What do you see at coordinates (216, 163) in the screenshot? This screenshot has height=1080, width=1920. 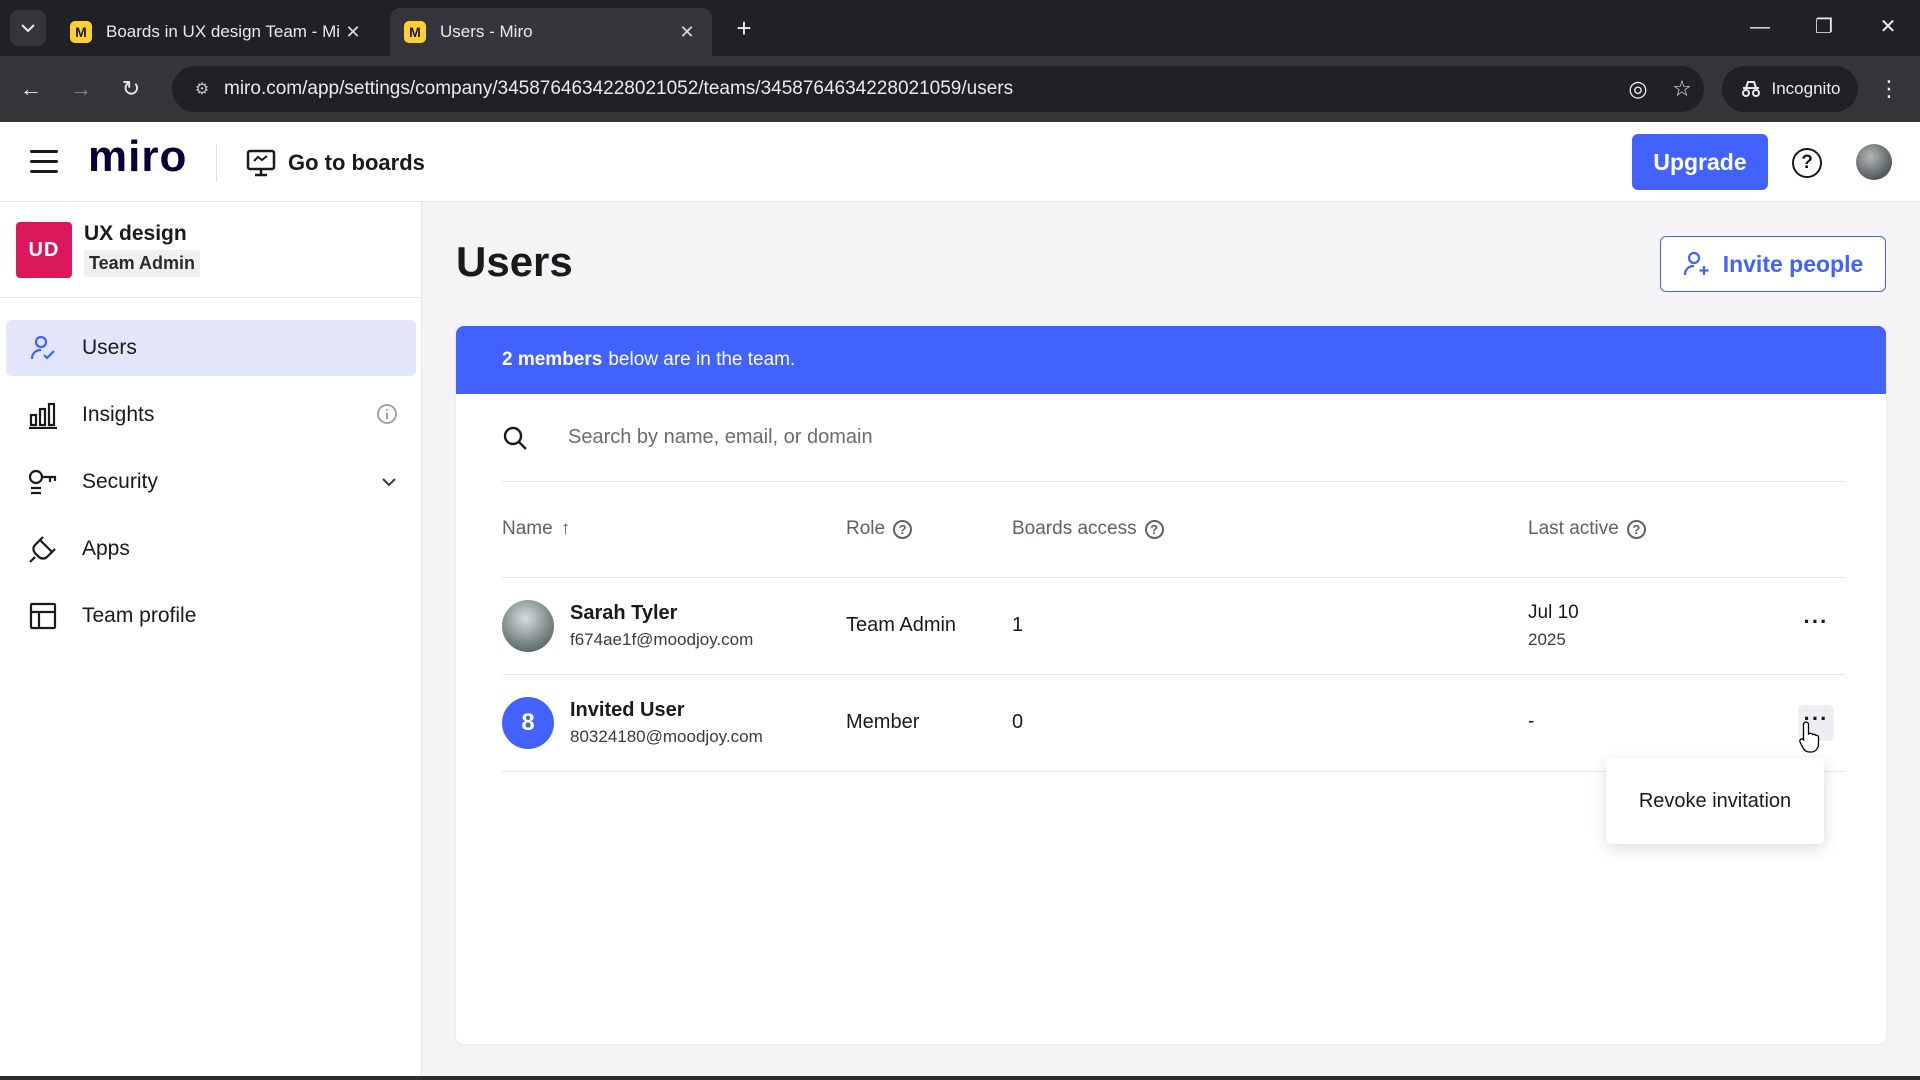 I see `header-divider` at bounding box center [216, 163].